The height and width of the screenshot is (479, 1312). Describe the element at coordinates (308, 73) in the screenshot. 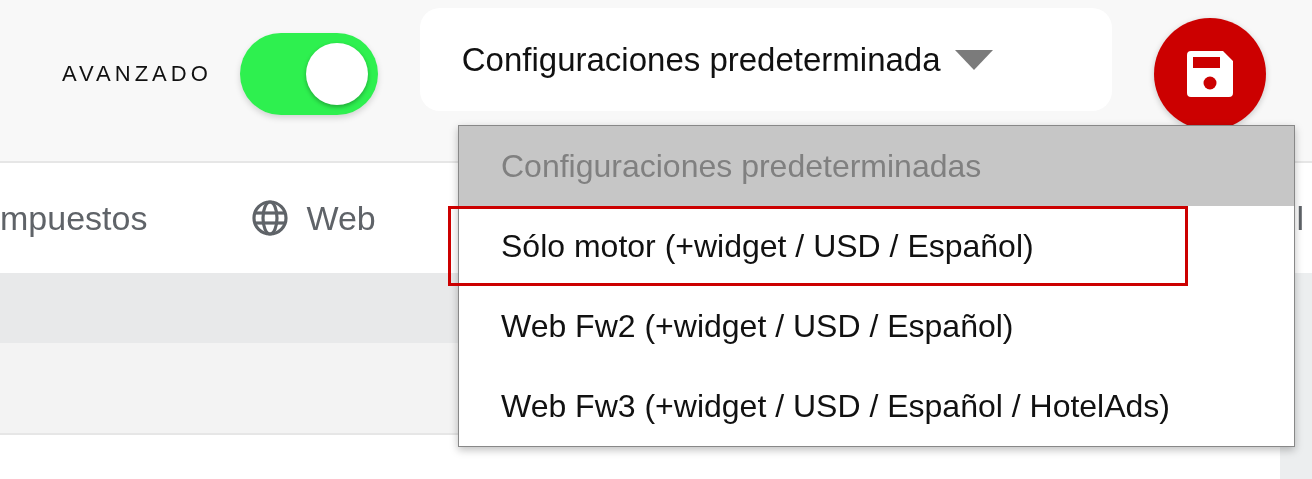

I see `advanced-toggle` at that location.